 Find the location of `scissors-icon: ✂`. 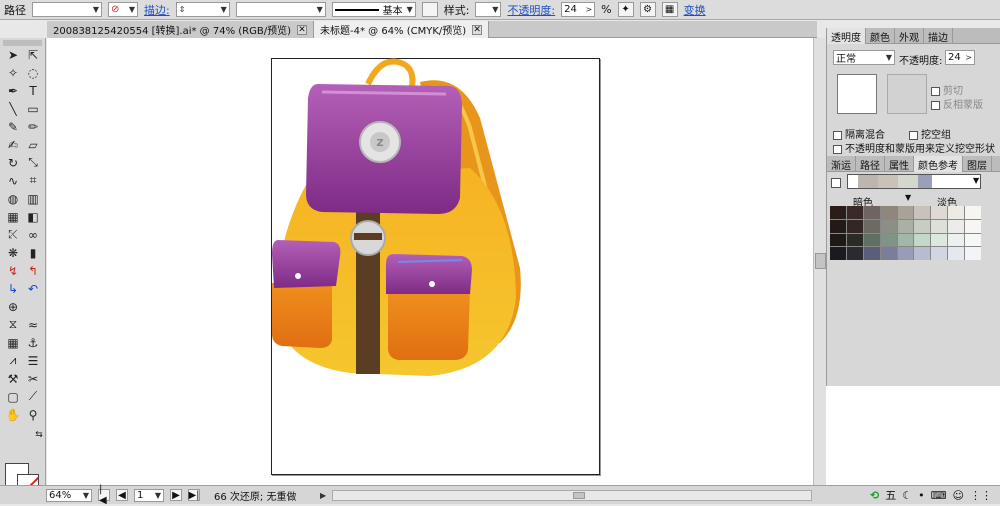

scissors-icon: ✂ is located at coordinates (33, 378).